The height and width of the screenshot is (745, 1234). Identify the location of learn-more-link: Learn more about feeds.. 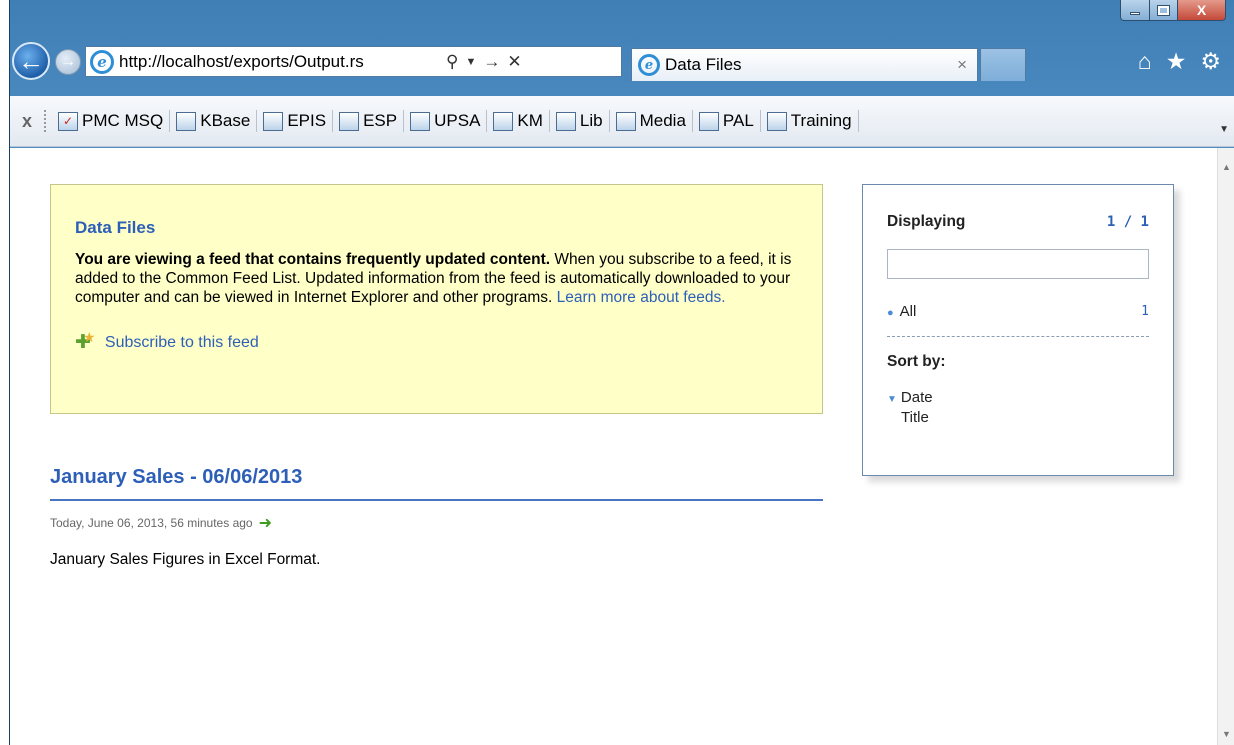
(641, 297).